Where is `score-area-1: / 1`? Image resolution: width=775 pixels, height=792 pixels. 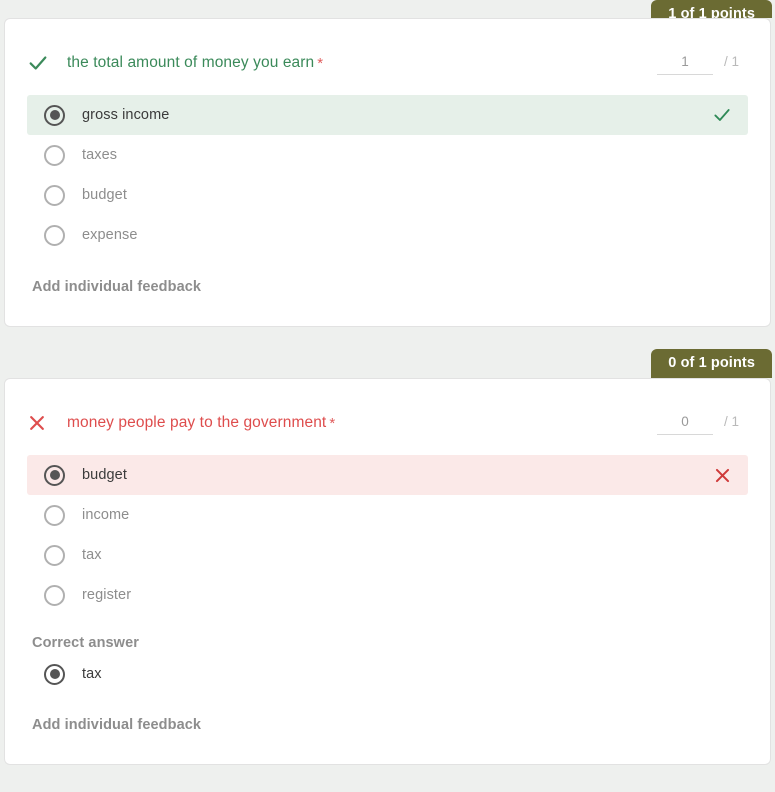 score-area-1: / 1 is located at coordinates (702, 63).